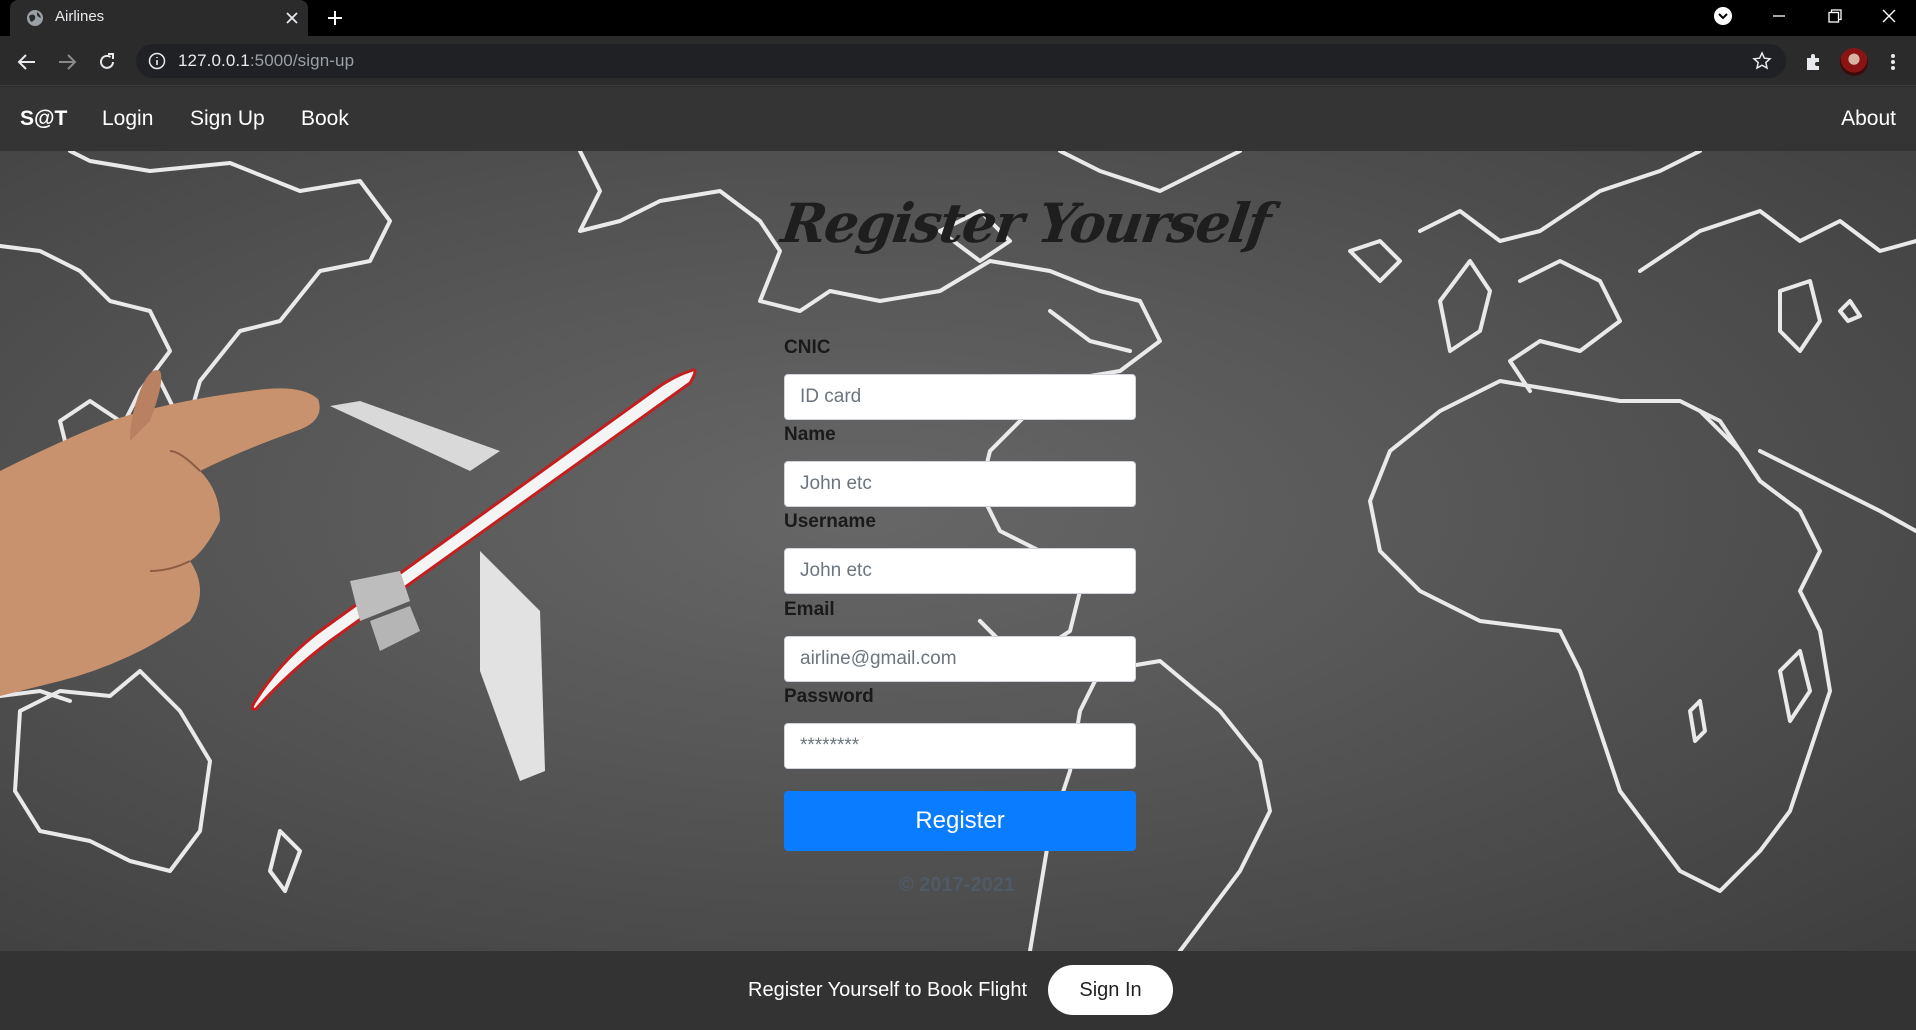  I want to click on name-input, so click(960, 484).